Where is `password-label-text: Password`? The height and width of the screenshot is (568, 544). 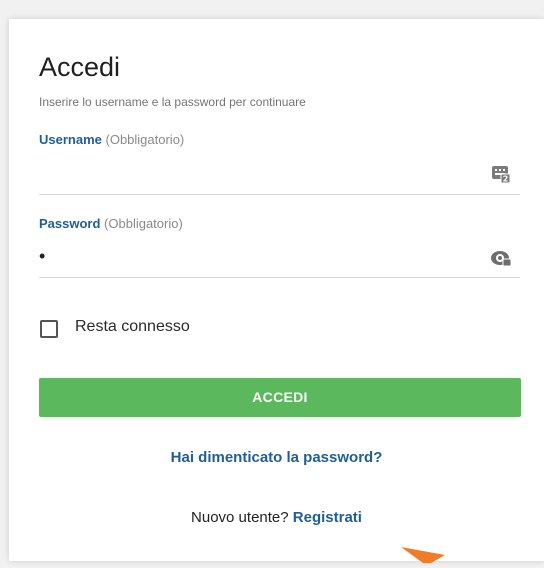
password-label-text: Password is located at coordinates (70, 223).